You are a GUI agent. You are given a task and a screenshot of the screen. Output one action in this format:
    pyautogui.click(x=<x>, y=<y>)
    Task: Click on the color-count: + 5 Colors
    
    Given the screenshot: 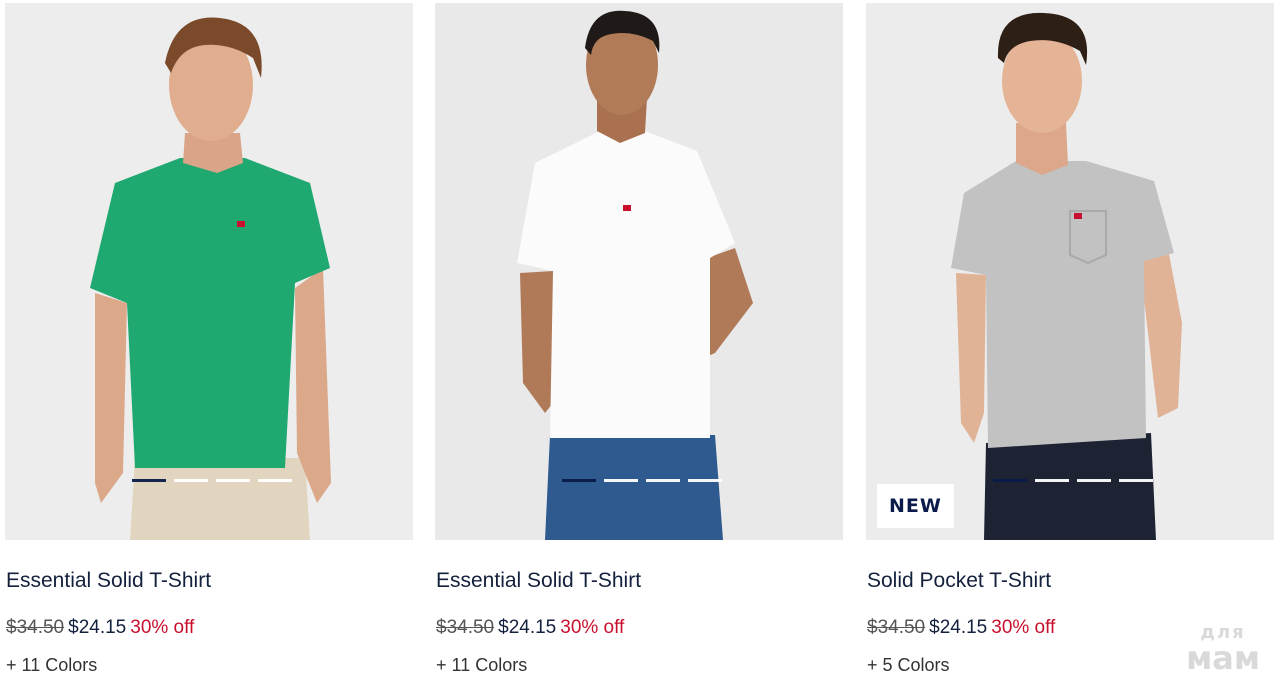 What is the action you would take?
    pyautogui.click(x=908, y=665)
    